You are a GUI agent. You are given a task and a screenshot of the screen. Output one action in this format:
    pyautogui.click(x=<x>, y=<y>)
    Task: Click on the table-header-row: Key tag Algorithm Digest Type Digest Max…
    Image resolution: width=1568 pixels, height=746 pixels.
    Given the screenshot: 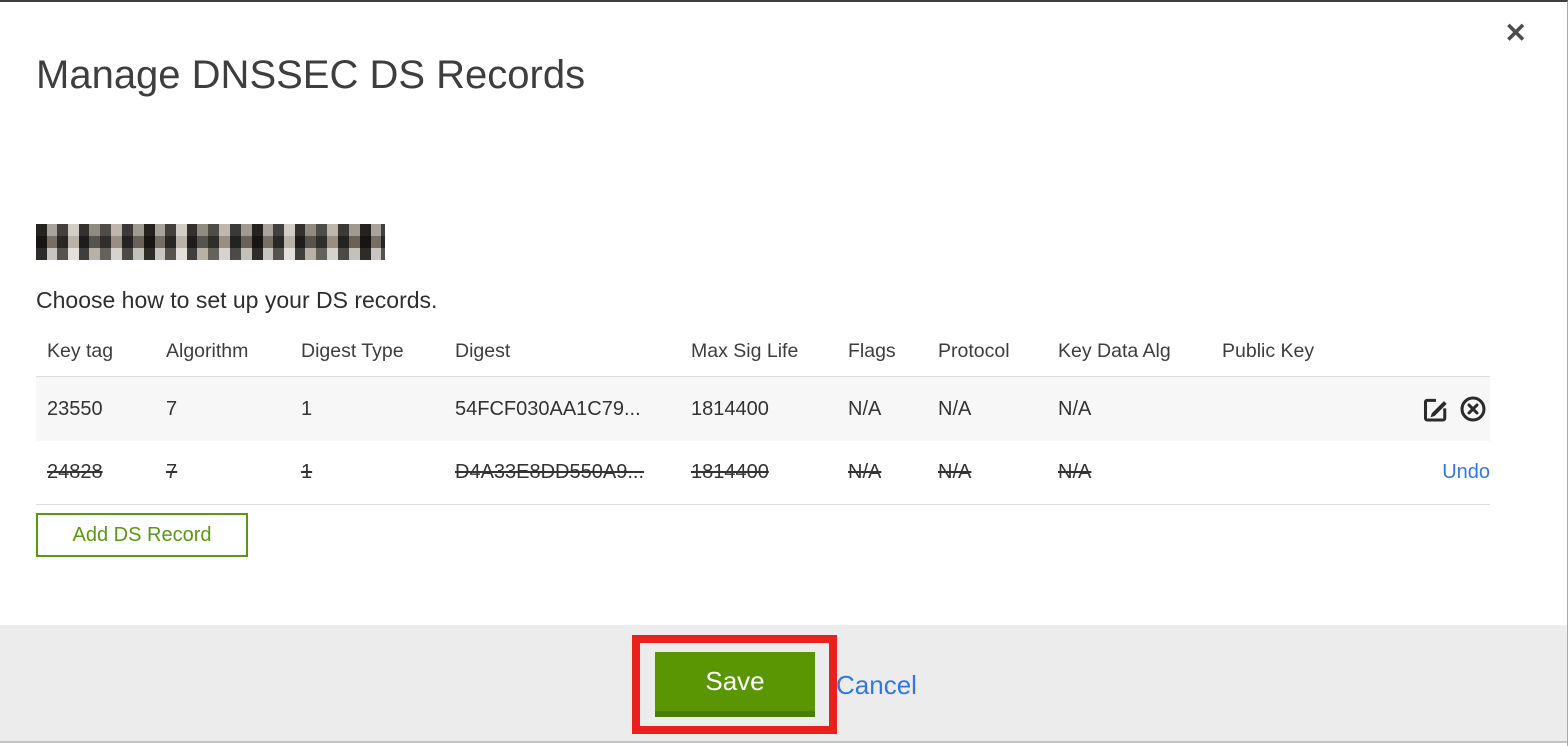 What is the action you would take?
    pyautogui.click(x=763, y=354)
    